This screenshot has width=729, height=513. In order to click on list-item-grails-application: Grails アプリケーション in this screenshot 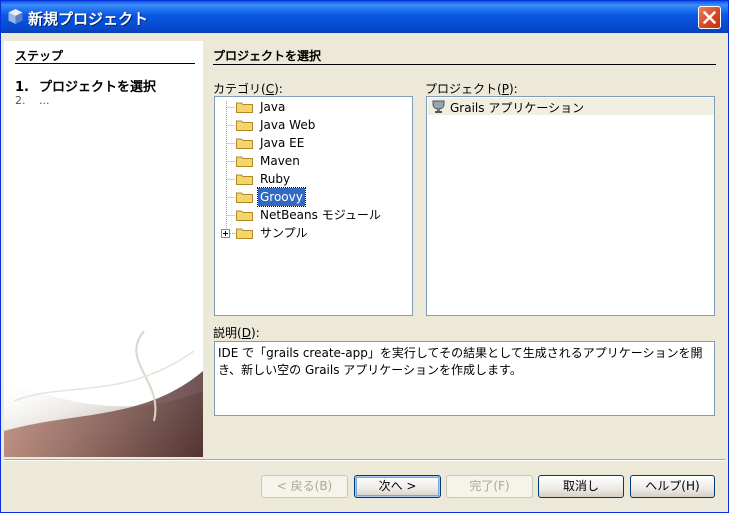, I will do `click(571, 106)`.